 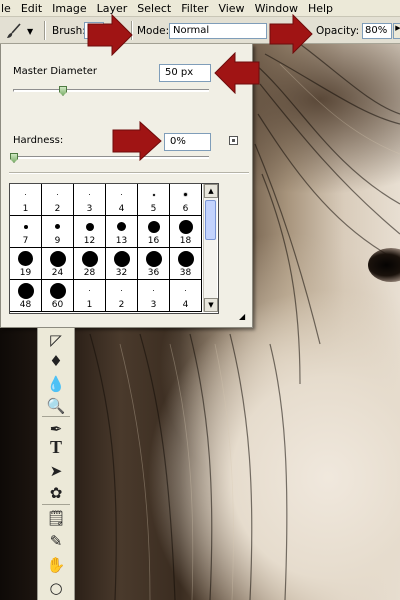 I want to click on brush-size-label: 9, so click(x=57, y=241).